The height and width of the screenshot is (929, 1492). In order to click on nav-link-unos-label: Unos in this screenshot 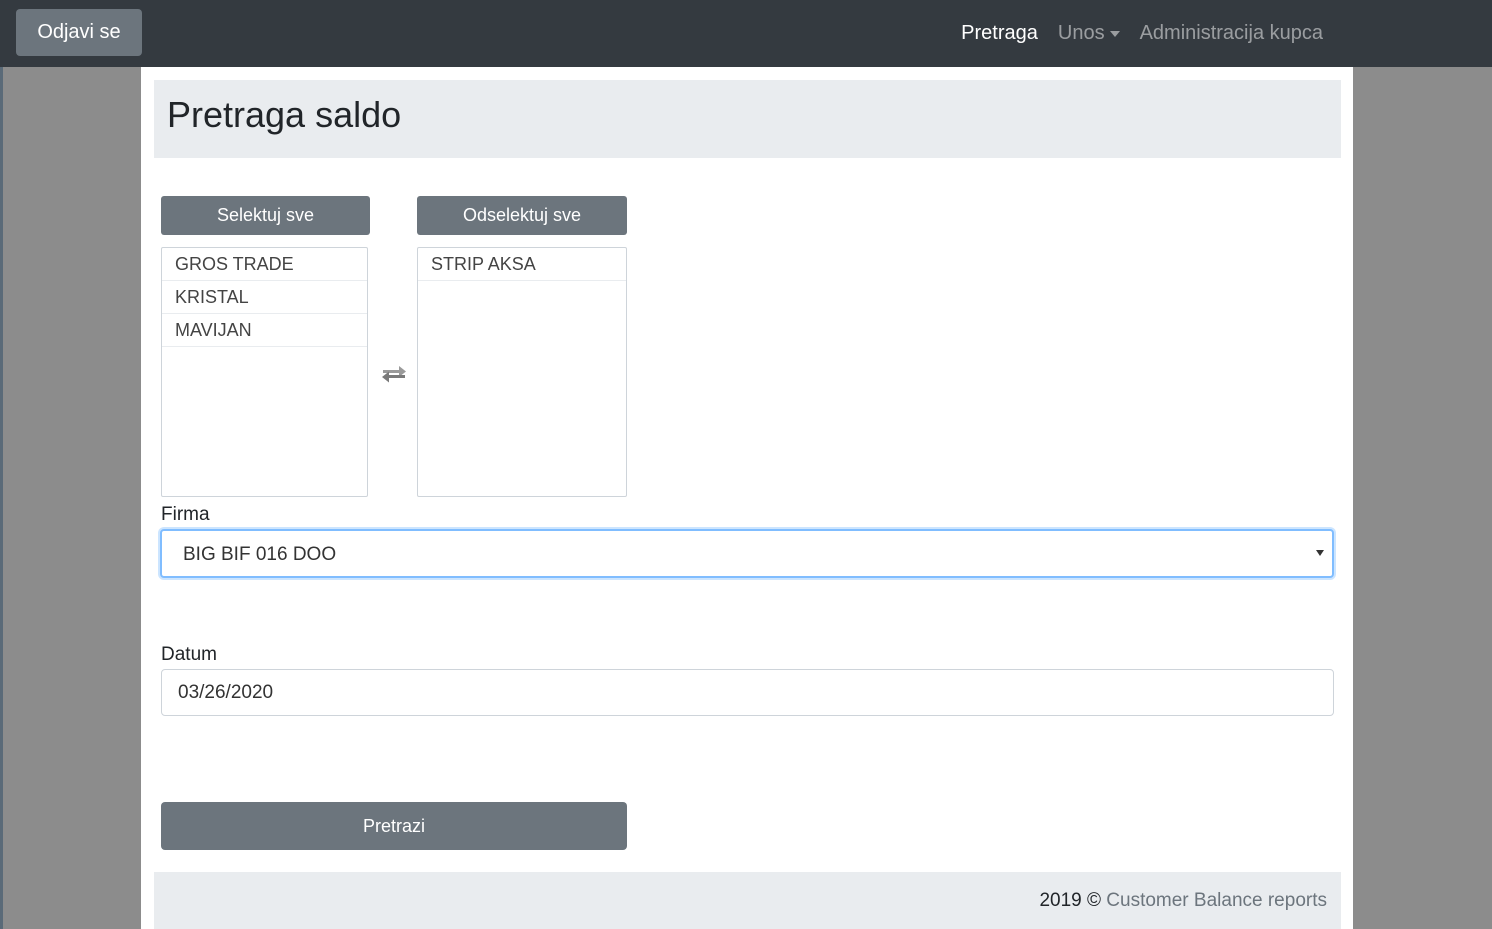, I will do `click(1081, 33)`.